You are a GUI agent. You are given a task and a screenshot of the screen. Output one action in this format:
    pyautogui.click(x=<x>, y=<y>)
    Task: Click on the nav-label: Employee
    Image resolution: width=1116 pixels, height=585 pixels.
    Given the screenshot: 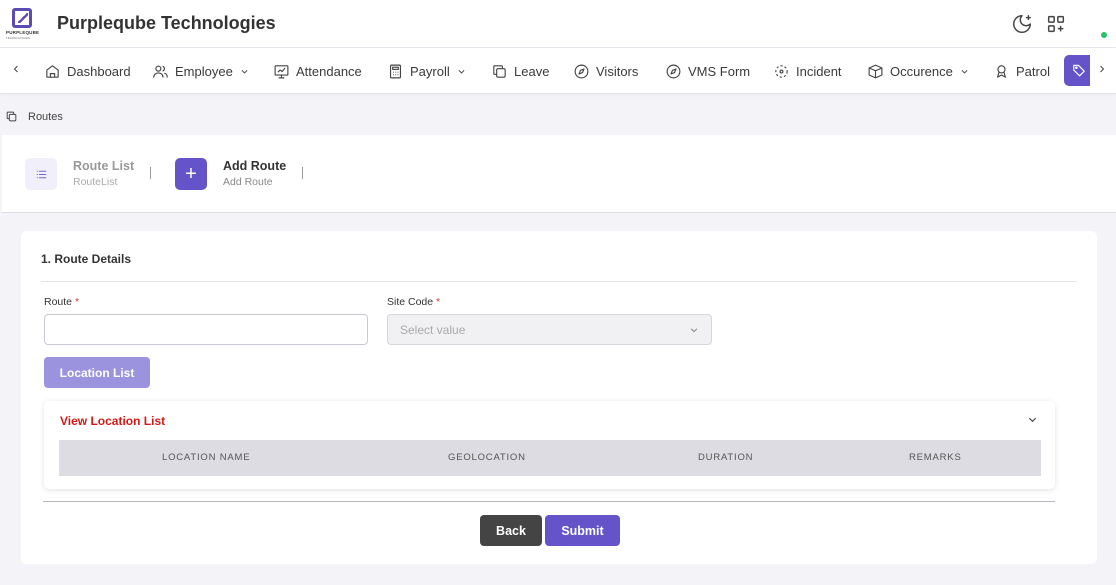 What is the action you would take?
    pyautogui.click(x=204, y=71)
    